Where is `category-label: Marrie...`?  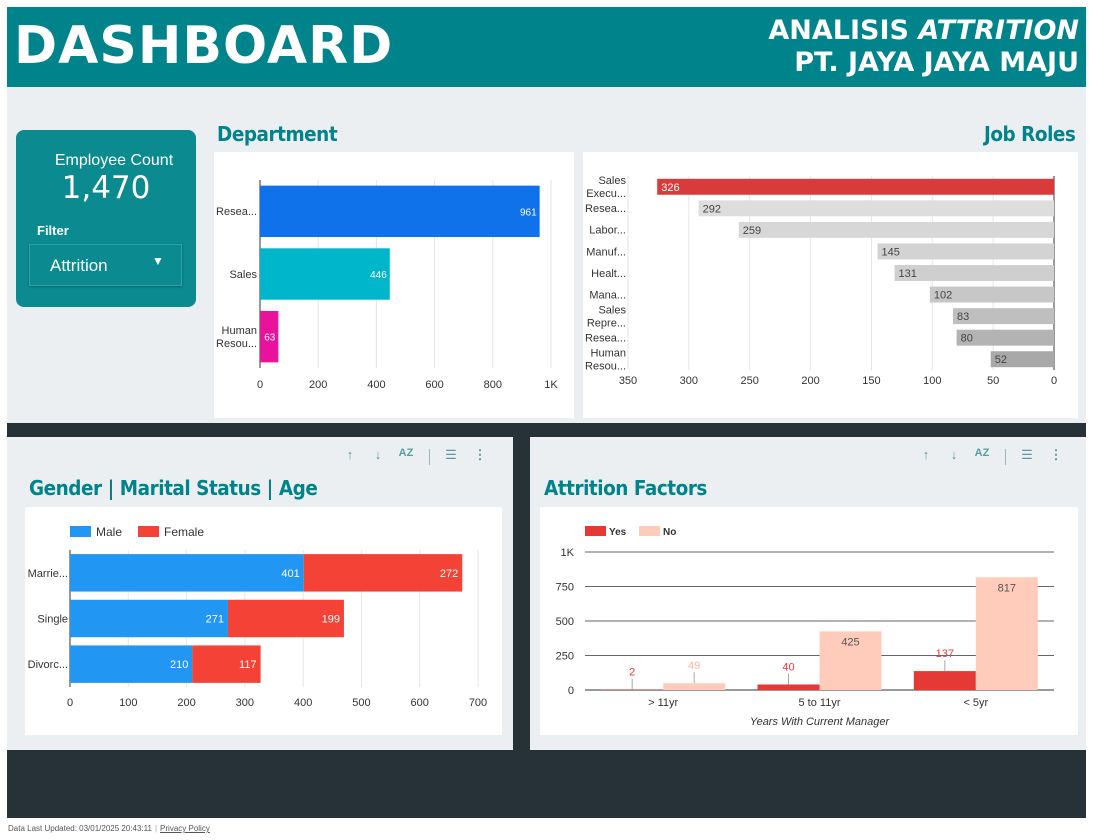
category-label: Marrie... is located at coordinates (48, 574).